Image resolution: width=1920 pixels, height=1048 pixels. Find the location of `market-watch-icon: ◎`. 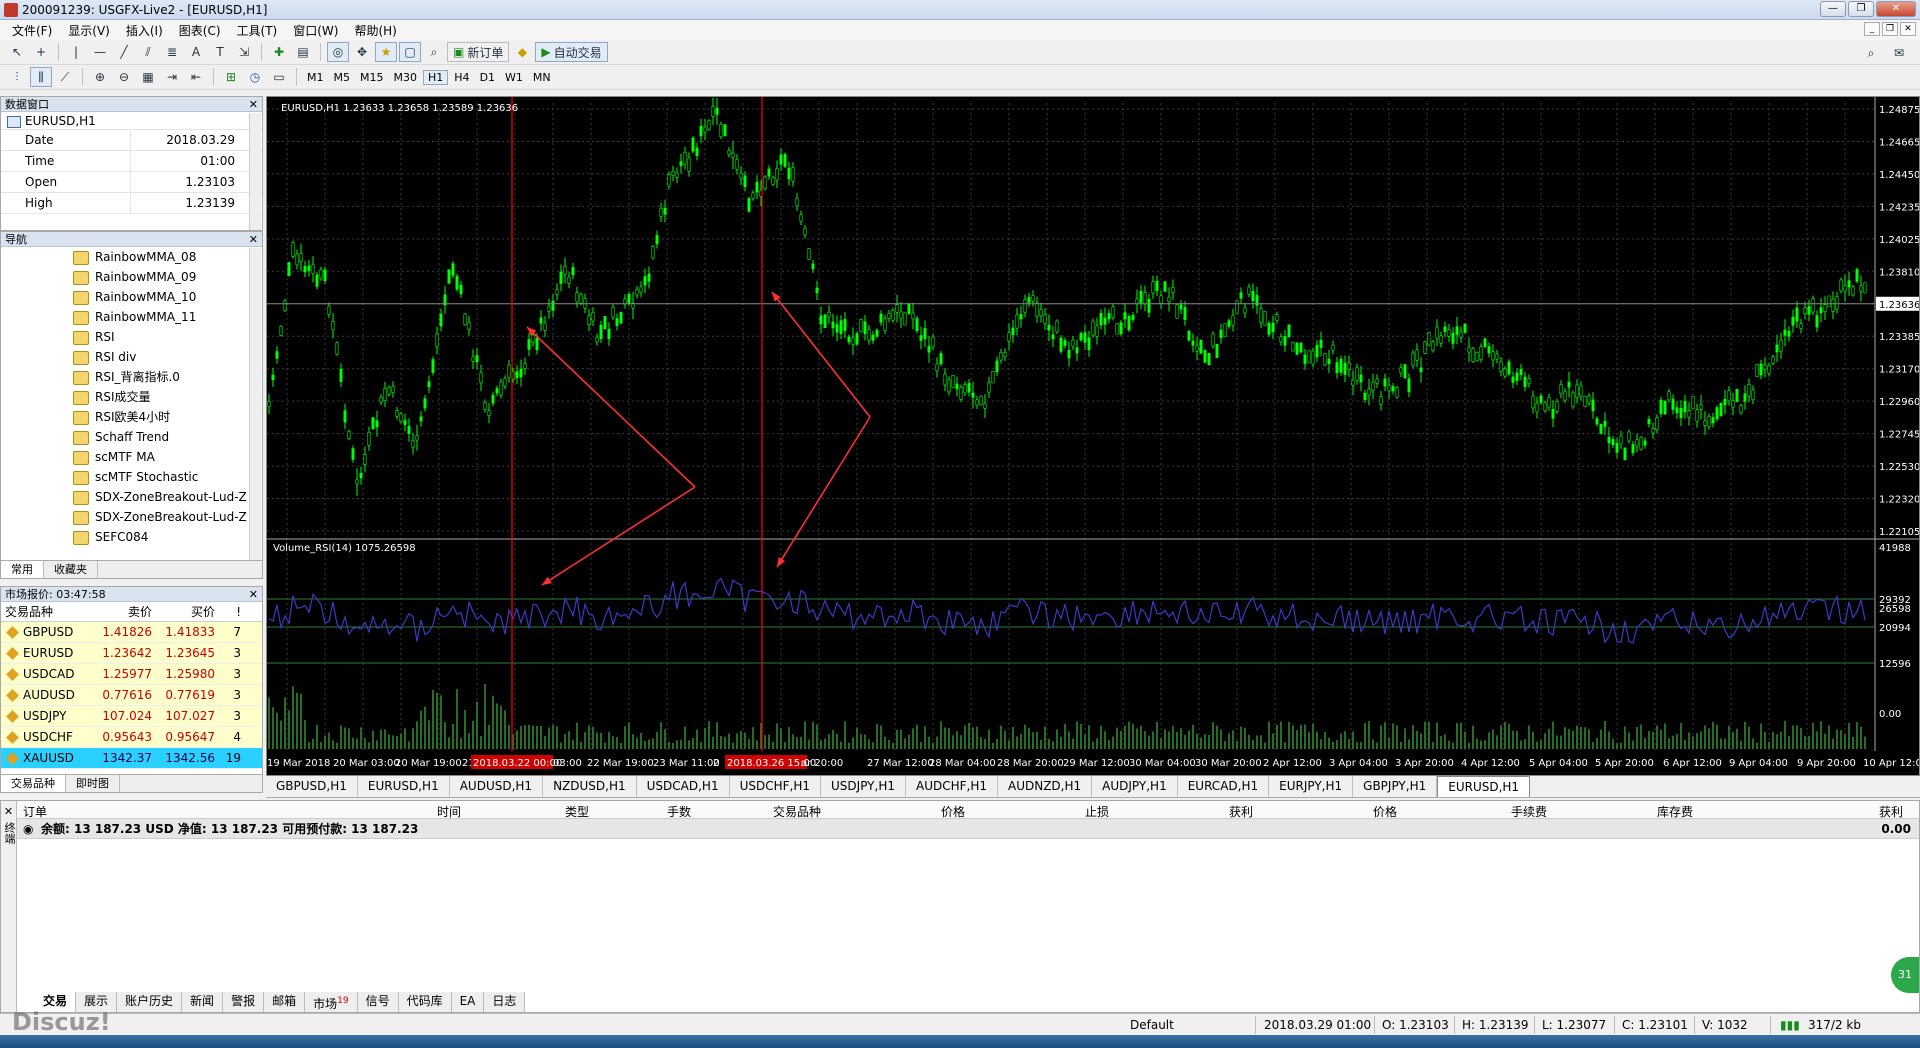

market-watch-icon: ◎ is located at coordinates (338, 52).